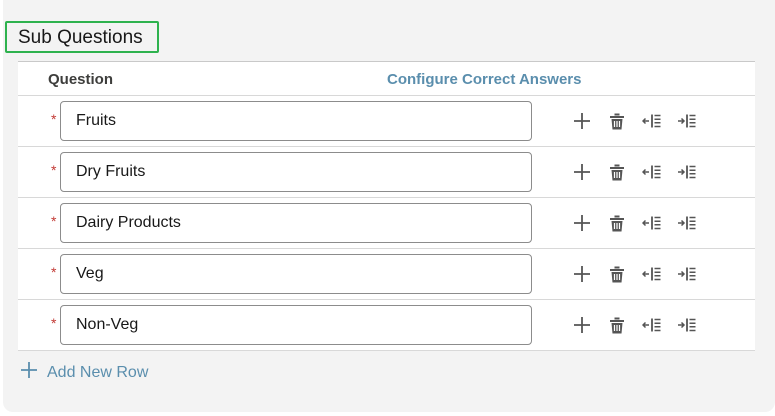 This screenshot has width=775, height=416. I want to click on section-title: Sub Questions, so click(82, 37).